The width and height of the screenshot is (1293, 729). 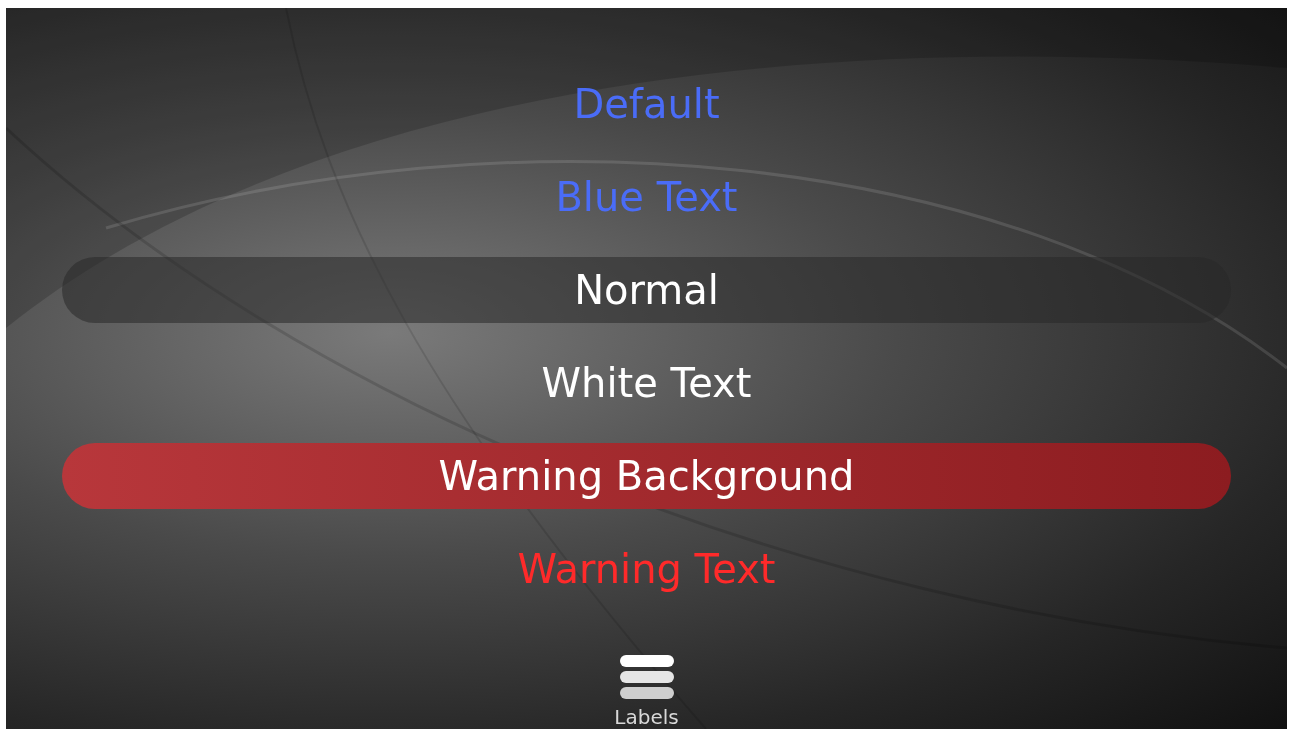 What do you see at coordinates (646, 103) in the screenshot?
I see `label-text: Default` at bounding box center [646, 103].